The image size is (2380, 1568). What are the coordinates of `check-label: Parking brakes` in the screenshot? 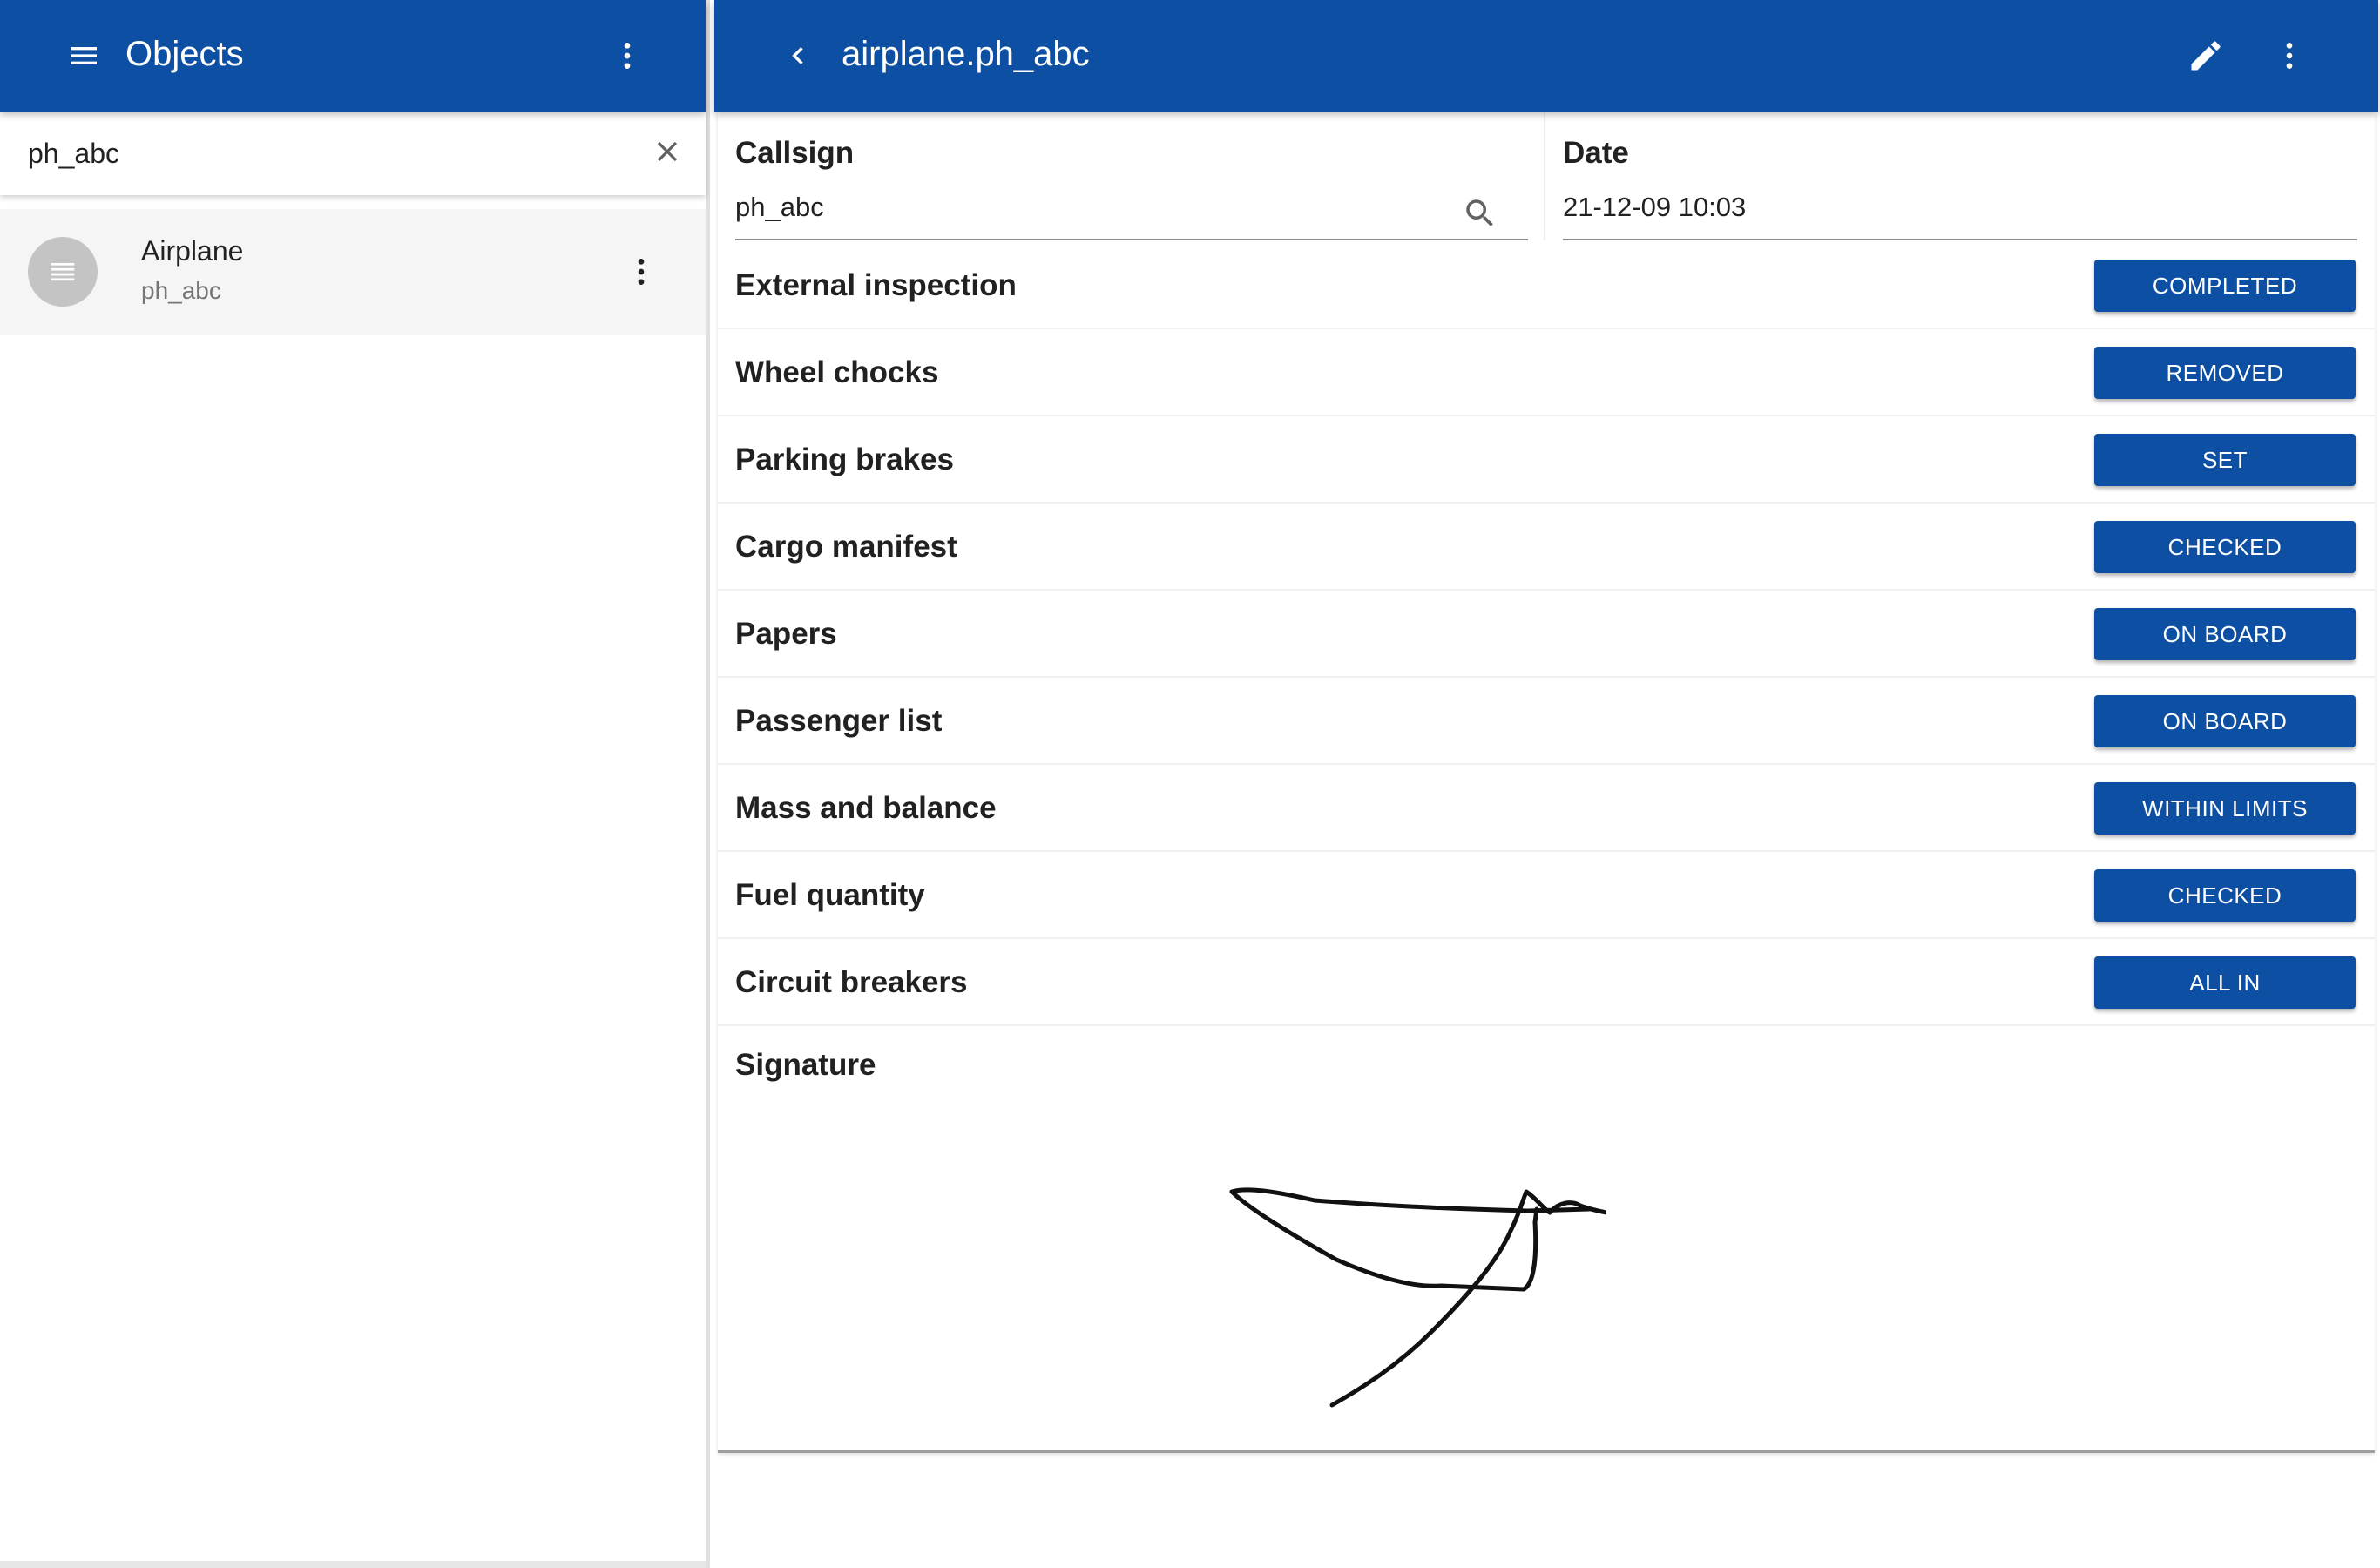 It's located at (844, 460).